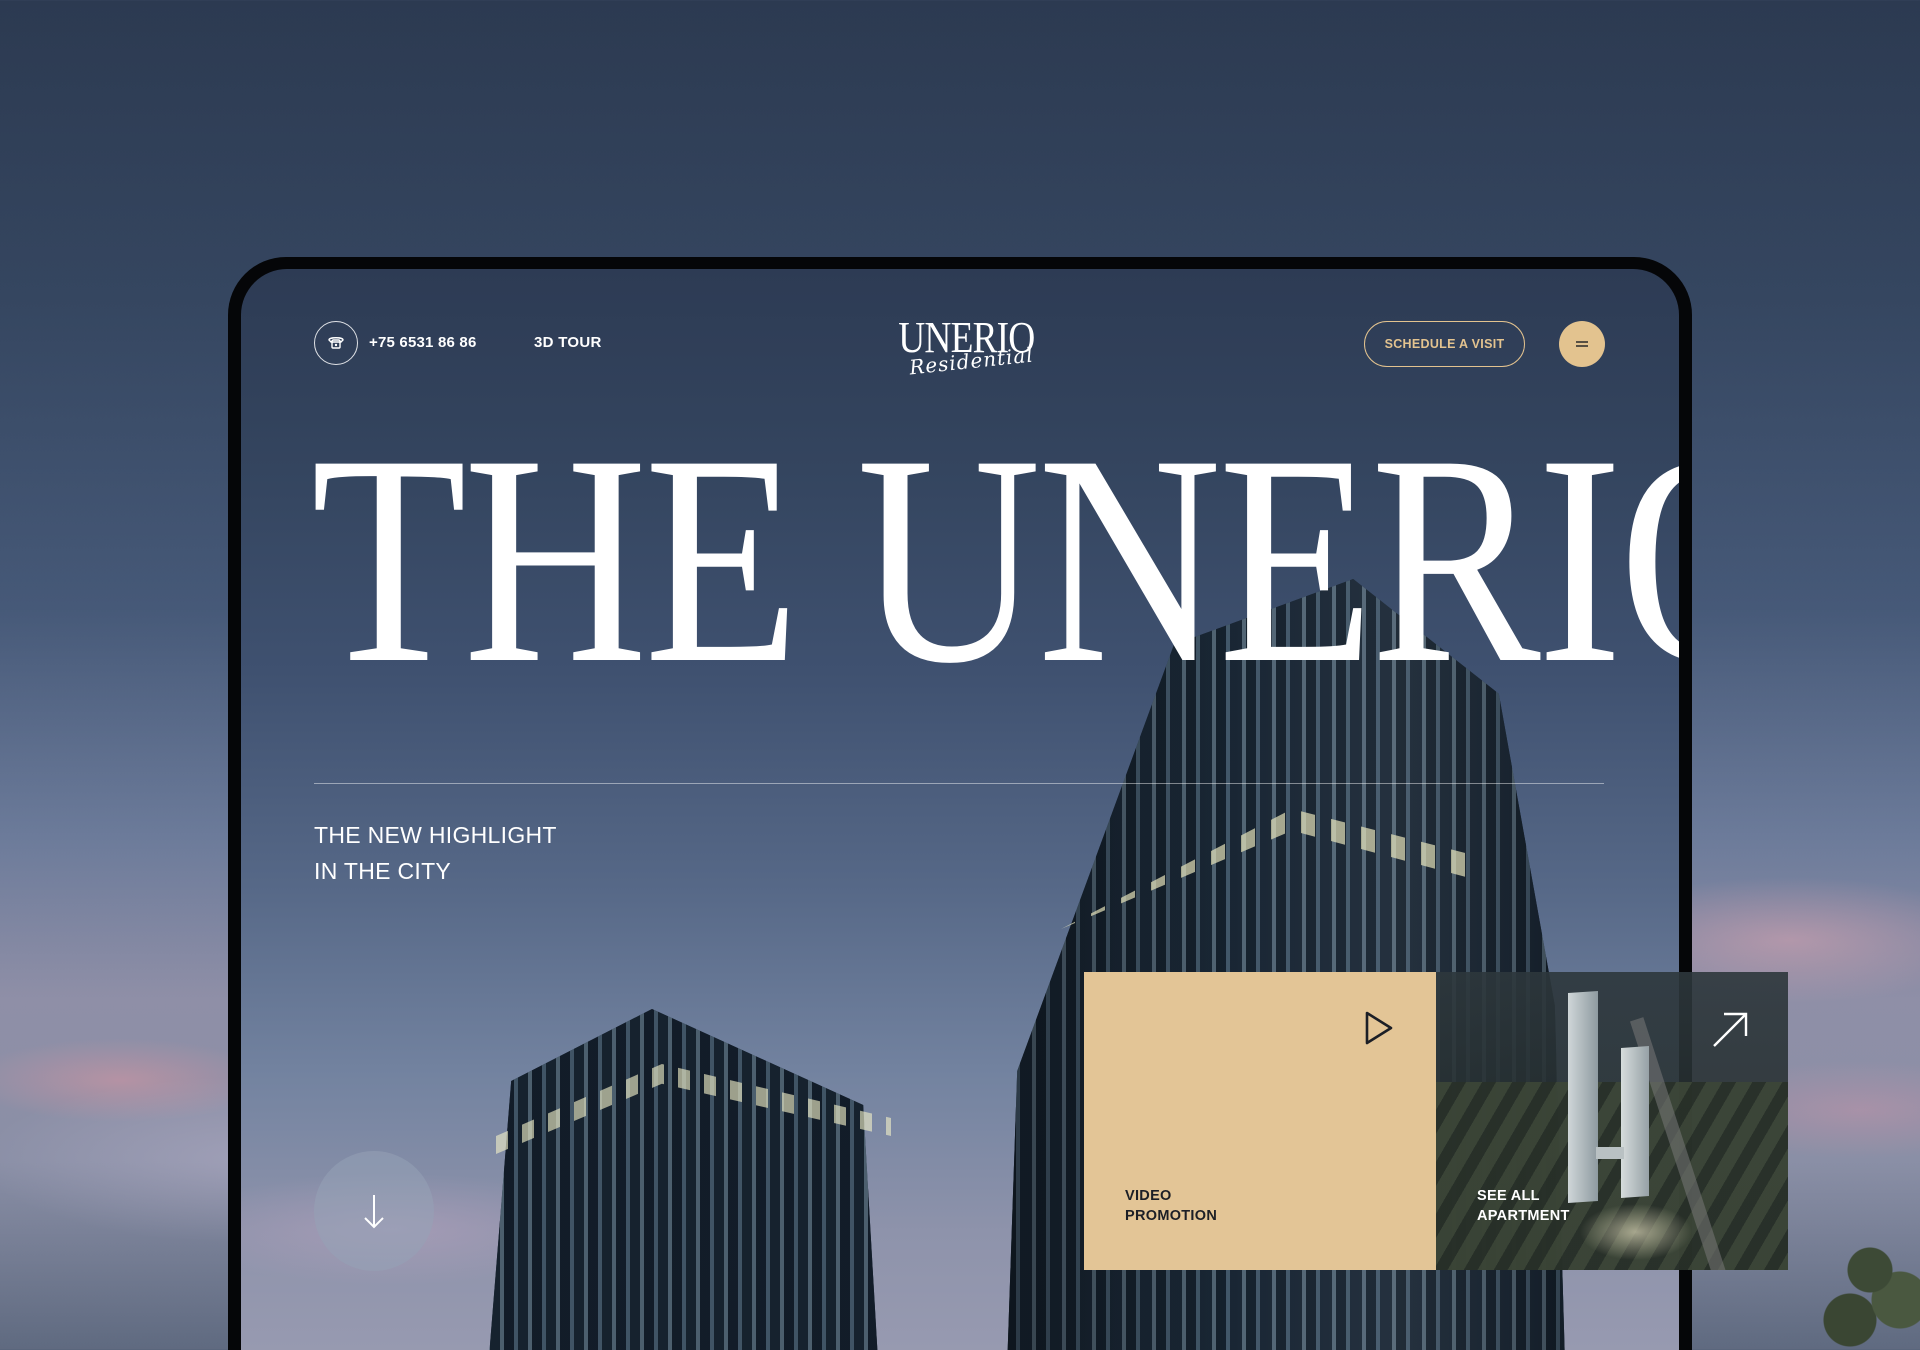 Image resolution: width=1920 pixels, height=1350 pixels. I want to click on hero-subtitle-line-2: IN THE CITY, so click(383, 871).